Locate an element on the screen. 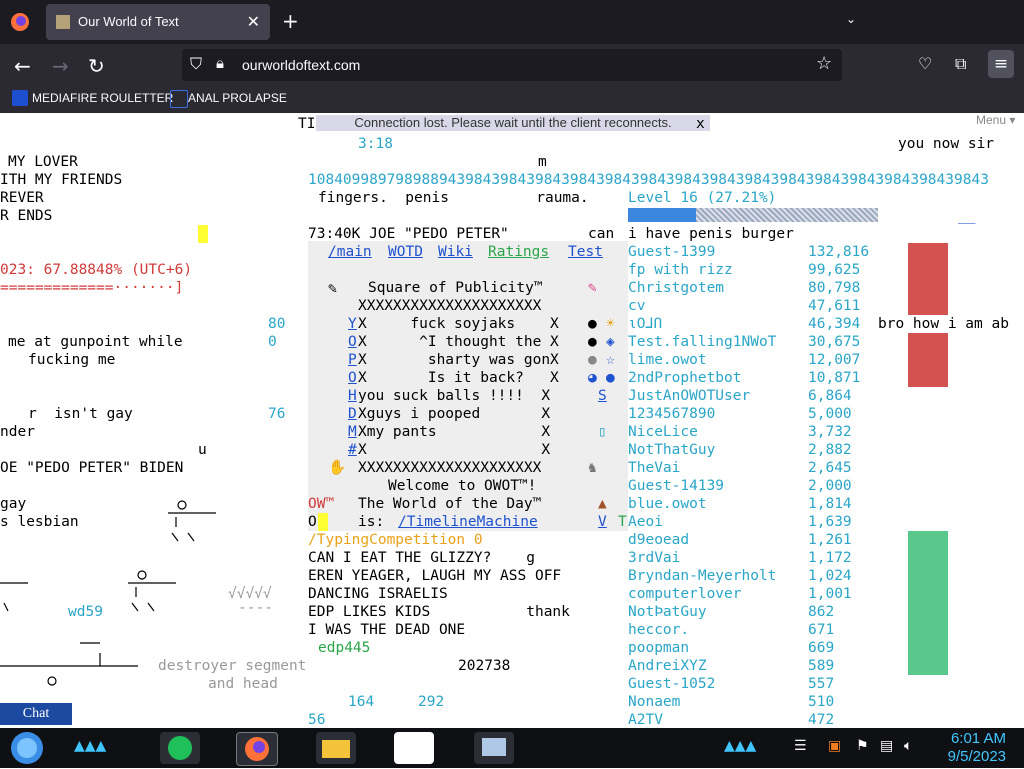  ow-label: OW™ is located at coordinates (321, 504).